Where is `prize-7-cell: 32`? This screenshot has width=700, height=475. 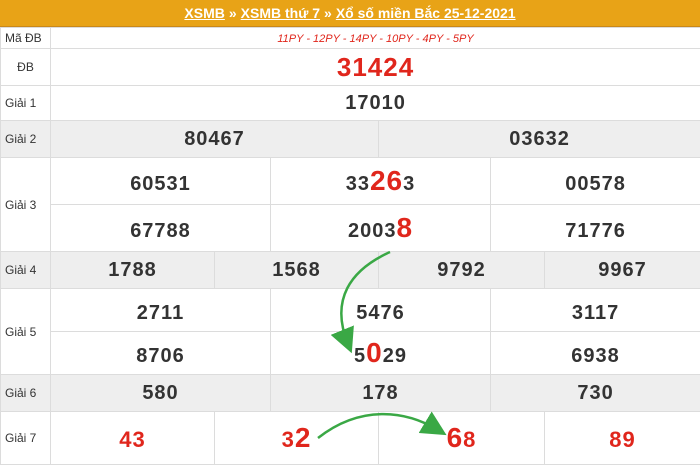 prize-7-cell: 32 is located at coordinates (296, 438).